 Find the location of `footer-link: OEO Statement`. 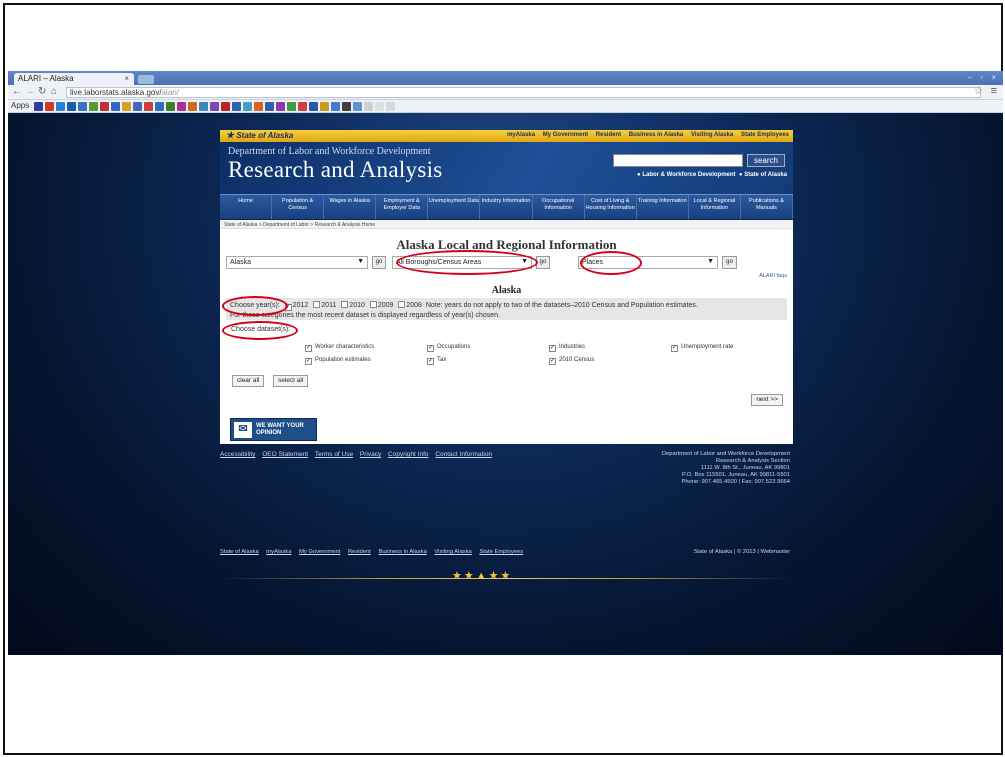

footer-link: OEO Statement is located at coordinates (285, 454).